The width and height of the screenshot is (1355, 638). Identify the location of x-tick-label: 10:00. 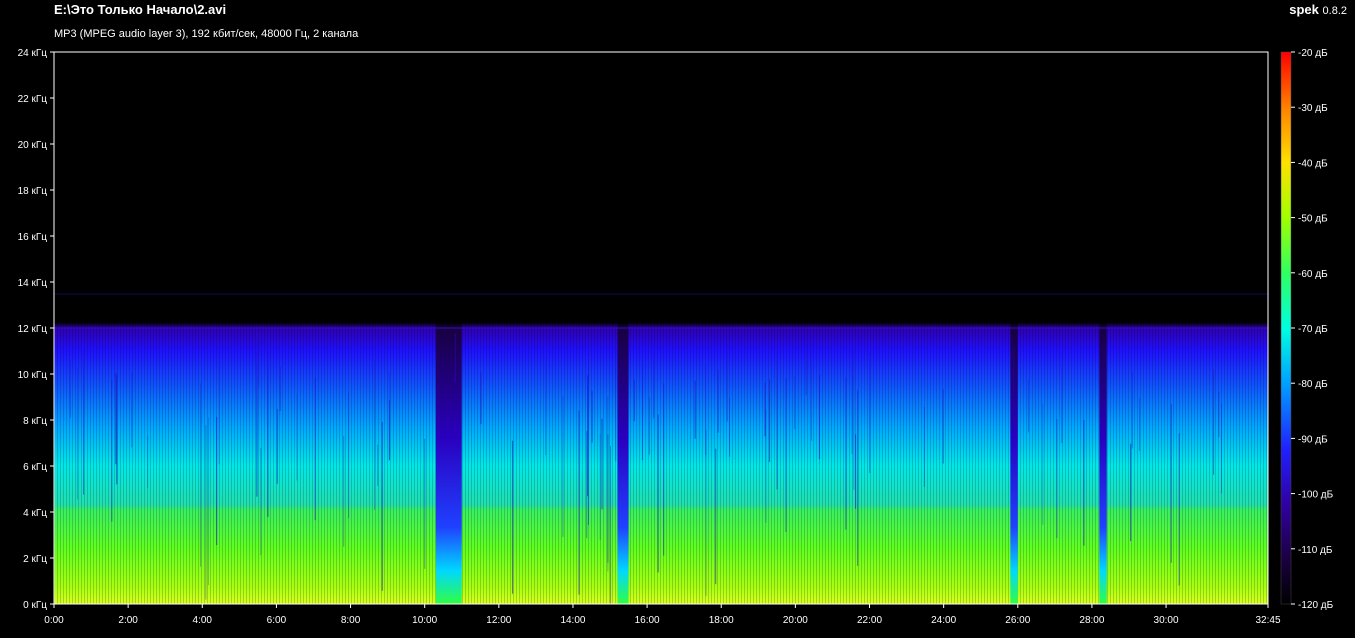
(424, 620).